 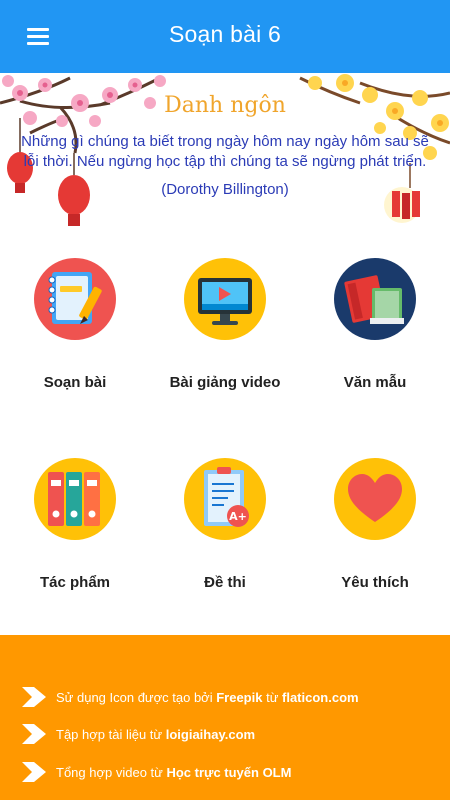 I want to click on menu-item-van-mau: Văn mẫu, so click(x=375, y=340).